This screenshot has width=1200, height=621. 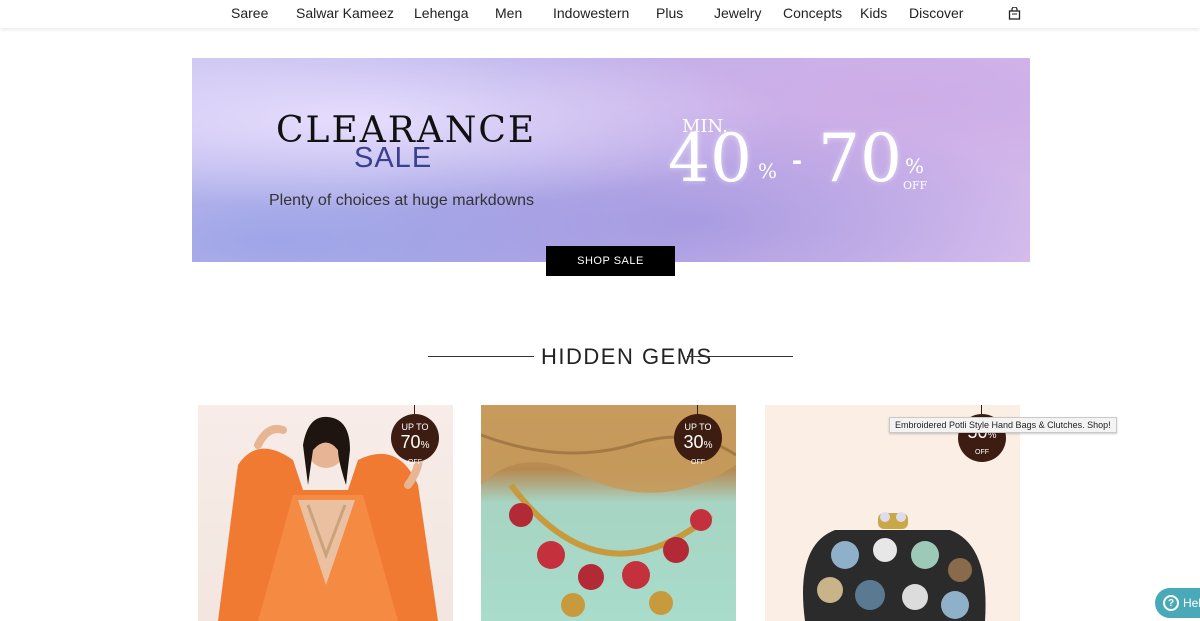 I want to click on section-divider-left, so click(x=481, y=356).